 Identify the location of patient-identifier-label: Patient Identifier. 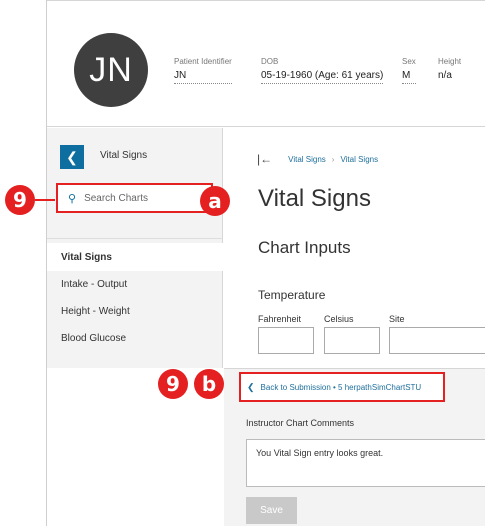
(203, 61).